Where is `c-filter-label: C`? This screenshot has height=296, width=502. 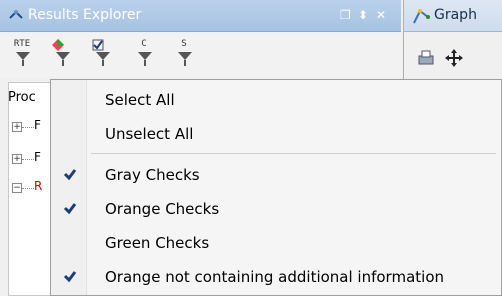 c-filter-label: C is located at coordinates (144, 44).